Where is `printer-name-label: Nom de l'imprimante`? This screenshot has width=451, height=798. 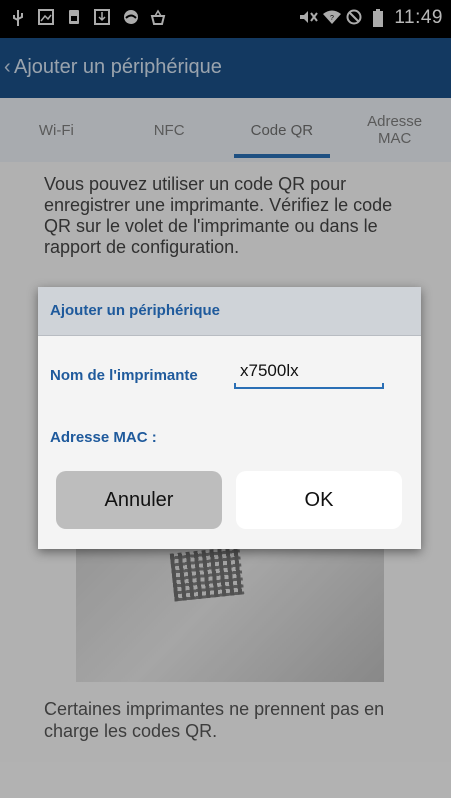
printer-name-label: Nom de l'imprimante is located at coordinates (124, 375).